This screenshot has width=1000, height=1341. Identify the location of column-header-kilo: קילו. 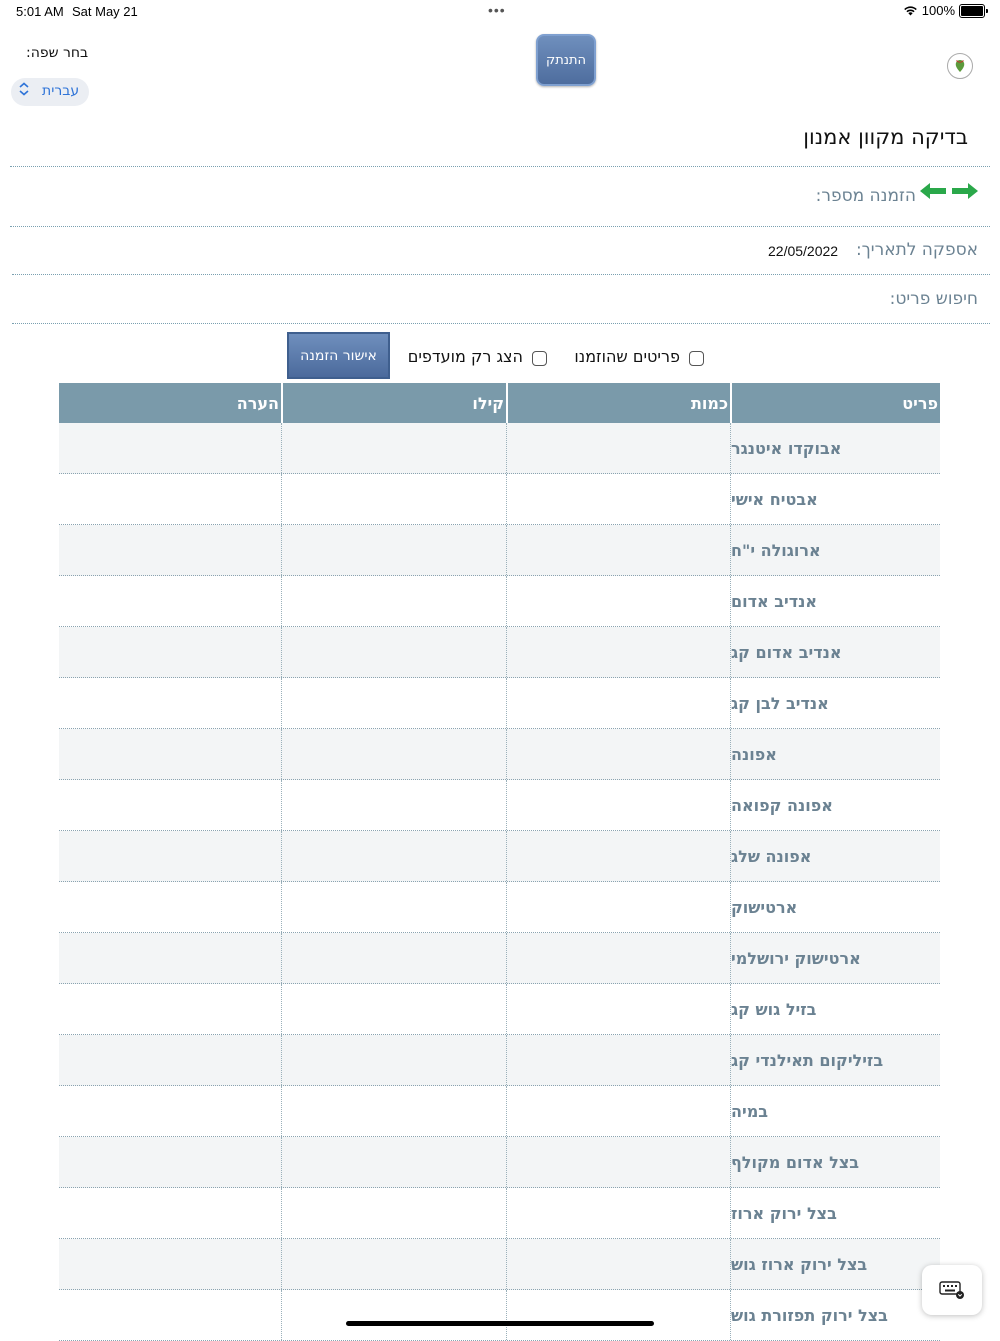
(393, 403).